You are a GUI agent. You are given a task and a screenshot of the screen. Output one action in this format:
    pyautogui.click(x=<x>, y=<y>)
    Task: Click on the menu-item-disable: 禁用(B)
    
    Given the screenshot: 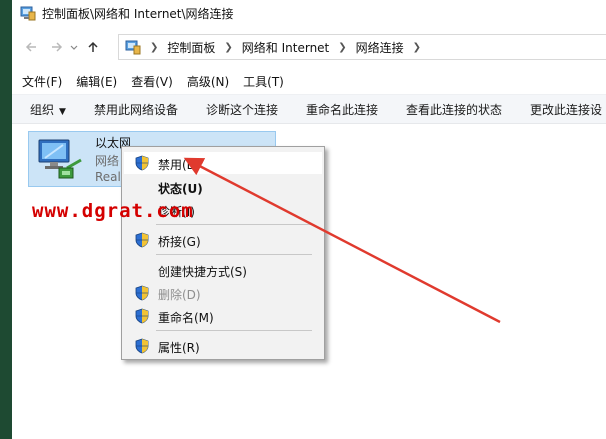 What is the action you would take?
    pyautogui.click(x=223, y=163)
    